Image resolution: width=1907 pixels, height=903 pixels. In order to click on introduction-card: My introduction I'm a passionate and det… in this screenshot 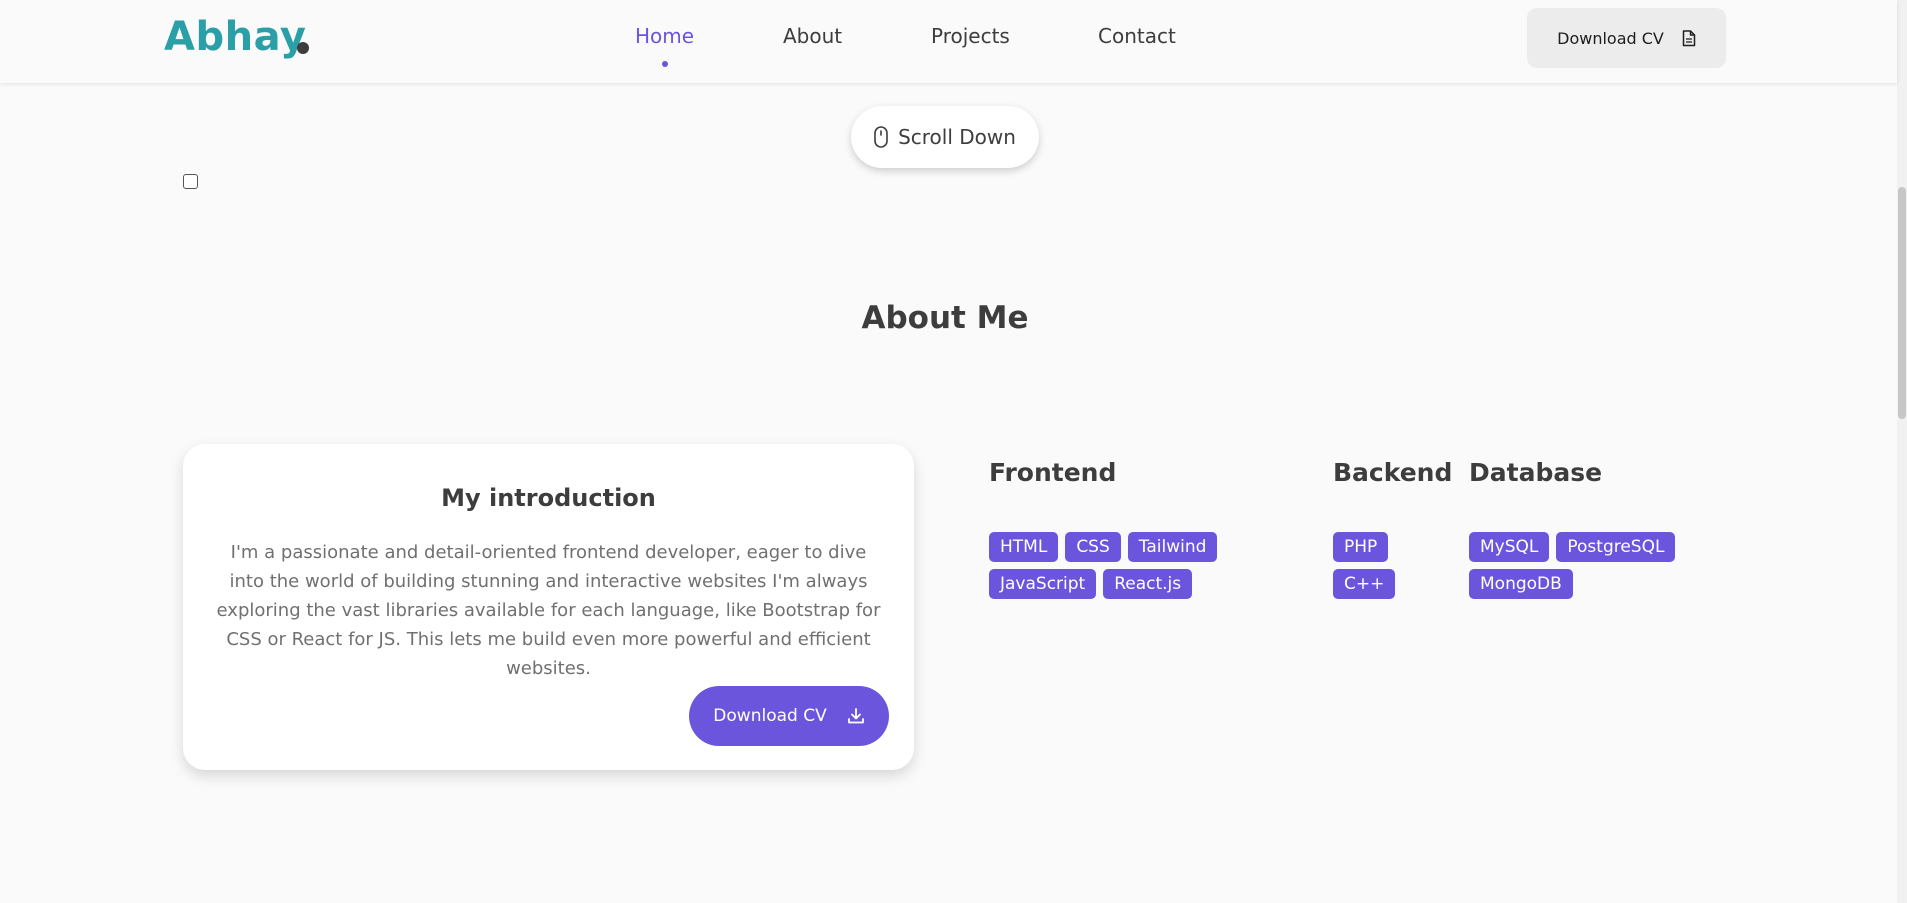, I will do `click(548, 607)`.